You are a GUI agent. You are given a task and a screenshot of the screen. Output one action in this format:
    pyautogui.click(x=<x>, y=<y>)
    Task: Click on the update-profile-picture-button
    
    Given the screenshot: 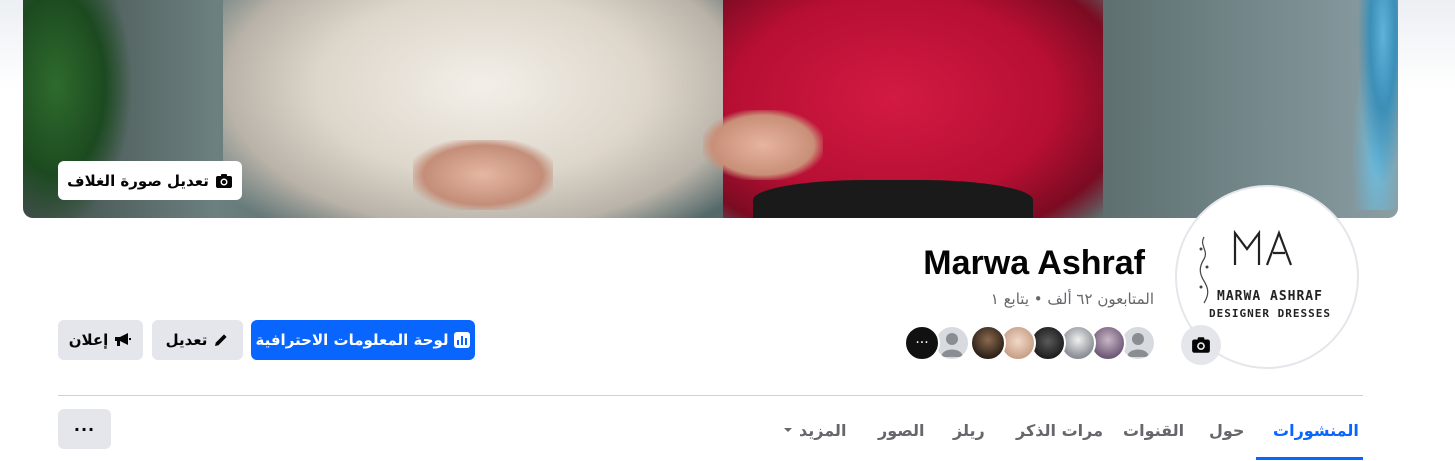 What is the action you would take?
    pyautogui.click(x=1201, y=345)
    